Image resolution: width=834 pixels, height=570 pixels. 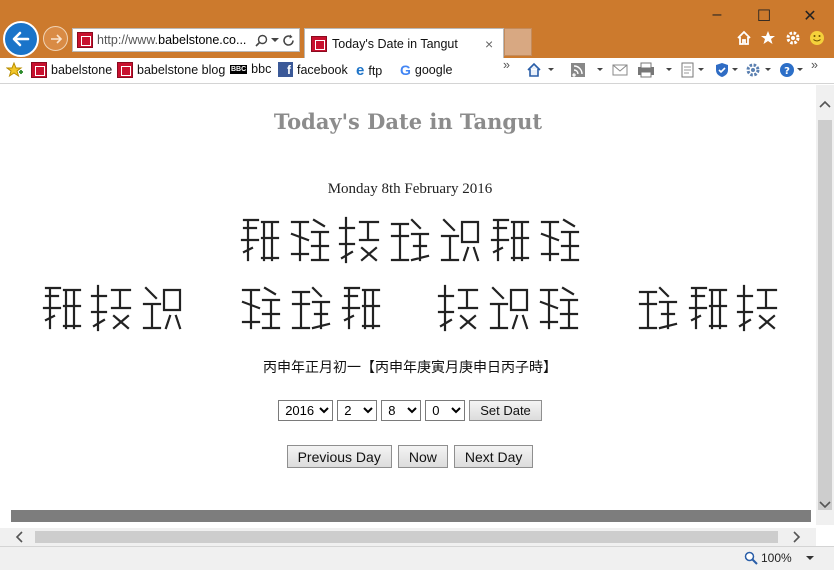 I want to click on close-tab-icon: ×, so click(x=494, y=44).